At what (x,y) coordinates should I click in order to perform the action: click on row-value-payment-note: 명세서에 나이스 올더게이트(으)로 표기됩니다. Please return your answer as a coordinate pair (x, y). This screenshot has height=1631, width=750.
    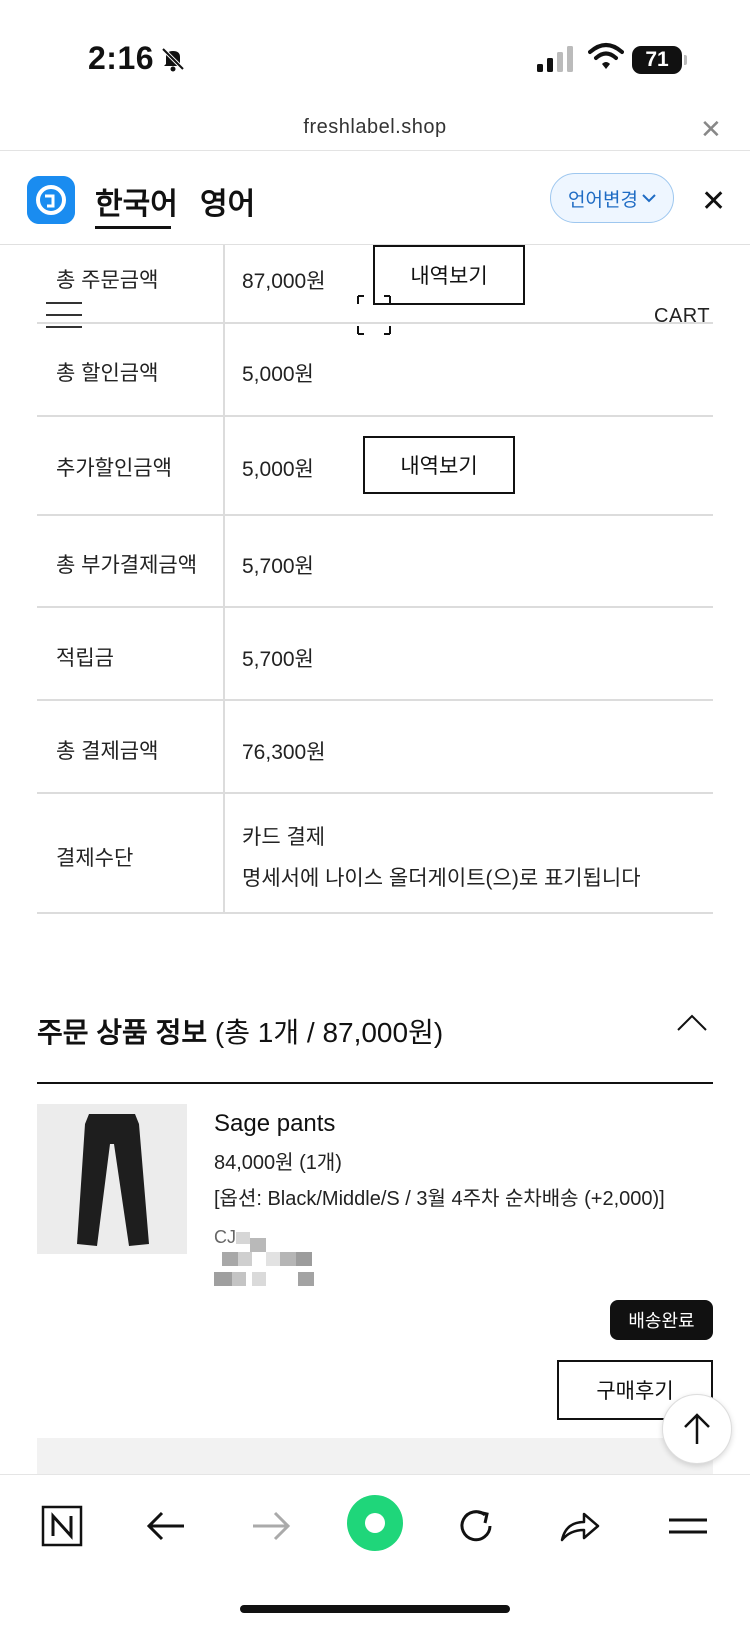
    Looking at the image, I should click on (441, 878).